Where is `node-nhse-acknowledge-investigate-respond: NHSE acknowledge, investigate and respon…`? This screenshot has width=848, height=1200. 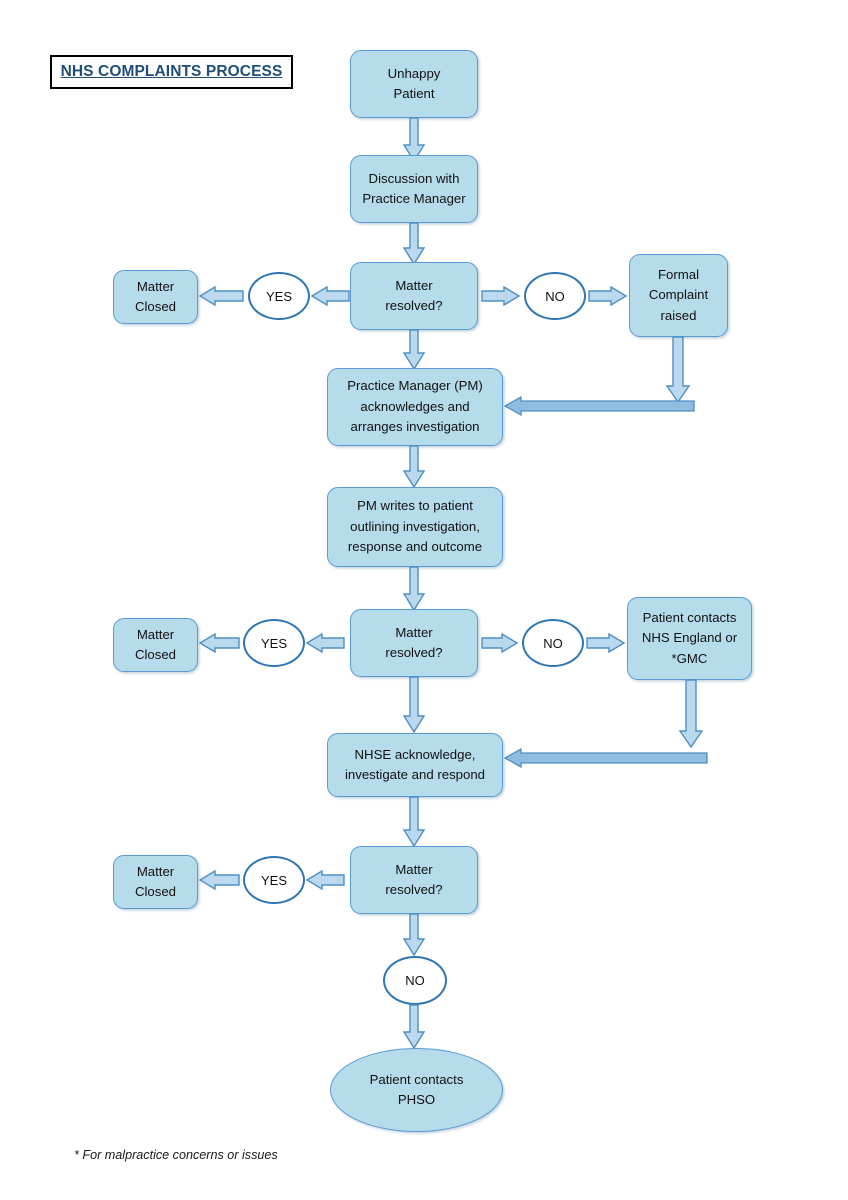
node-nhse-acknowledge-investigate-respond: NHSE acknowledge, investigate and respon… is located at coordinates (415, 765).